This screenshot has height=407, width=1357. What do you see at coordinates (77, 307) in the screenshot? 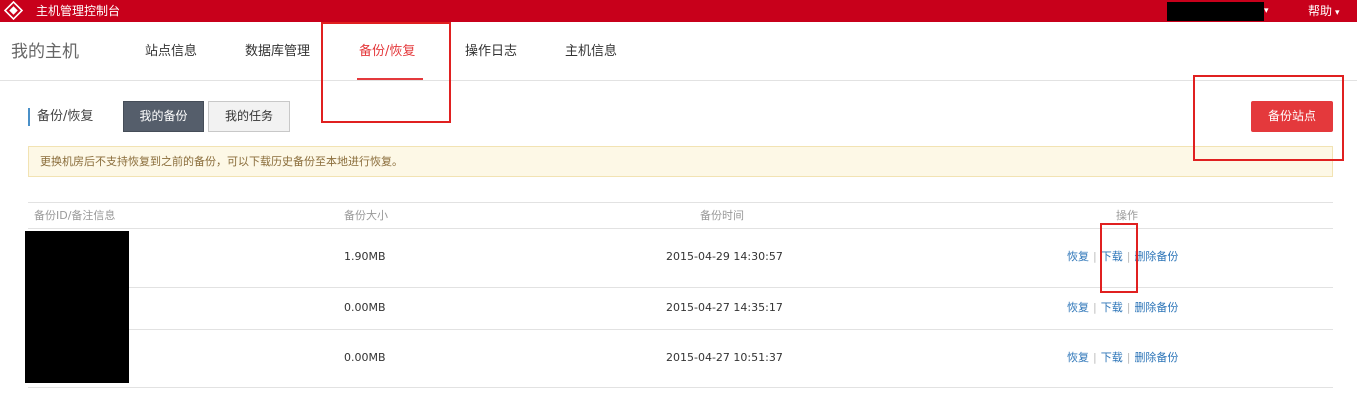
I see `redacted-backup-ids` at bounding box center [77, 307].